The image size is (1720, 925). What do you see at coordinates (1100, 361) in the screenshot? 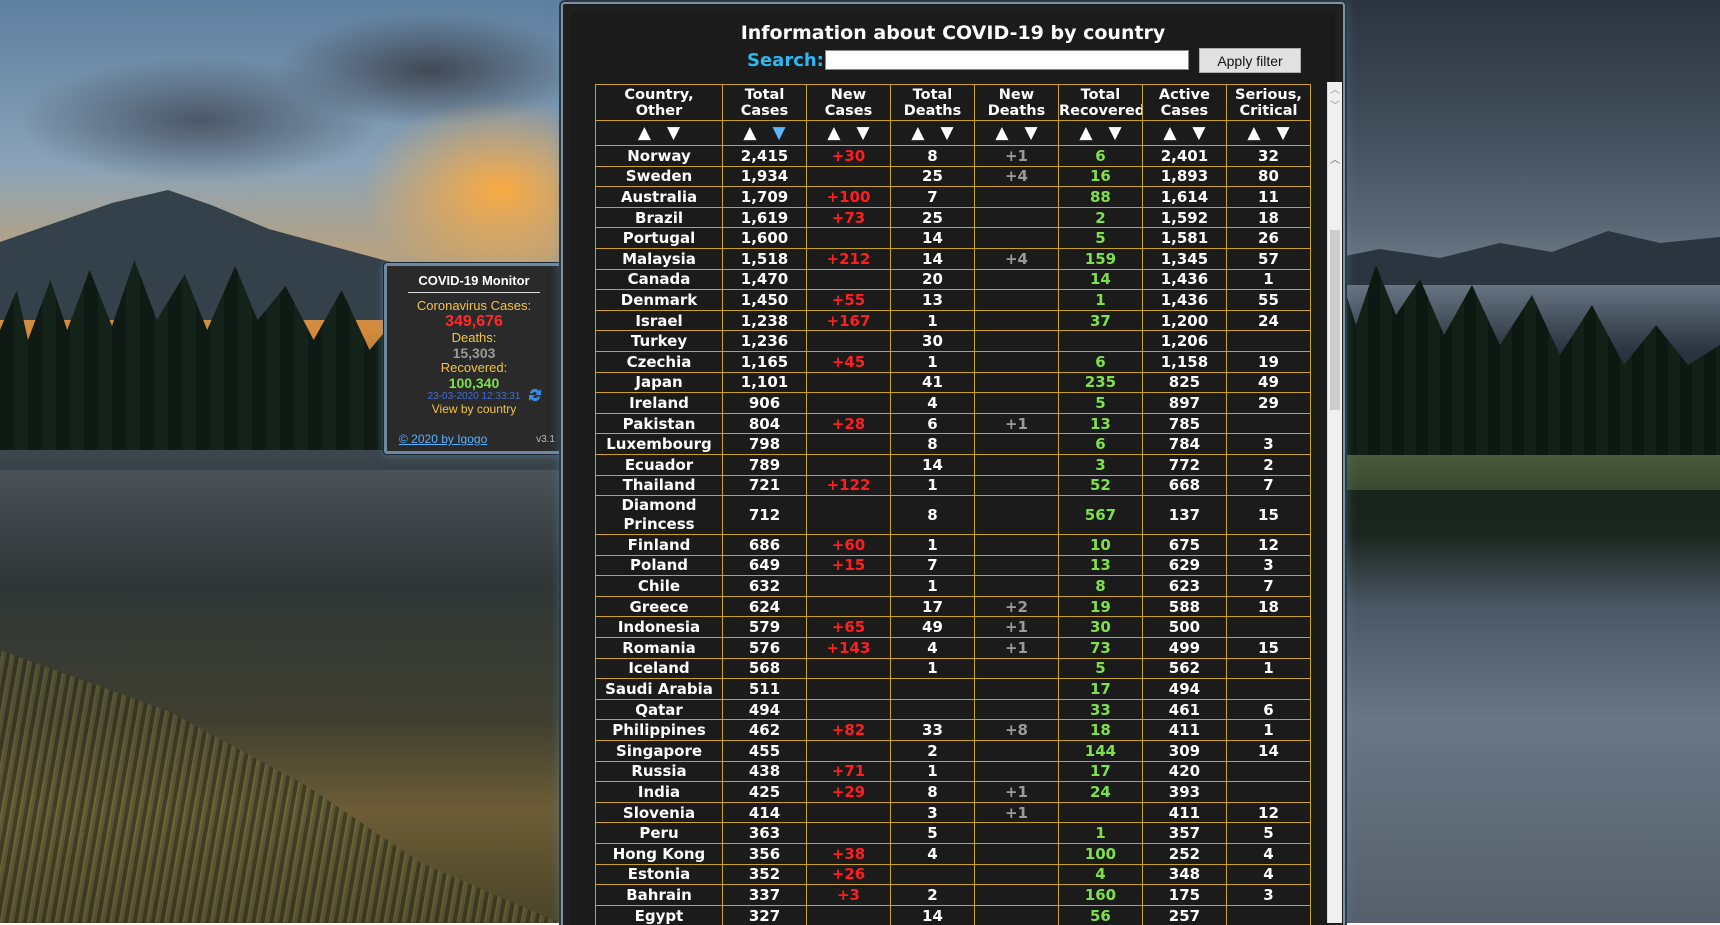
I see `cell-total-recovered: 6` at bounding box center [1100, 361].